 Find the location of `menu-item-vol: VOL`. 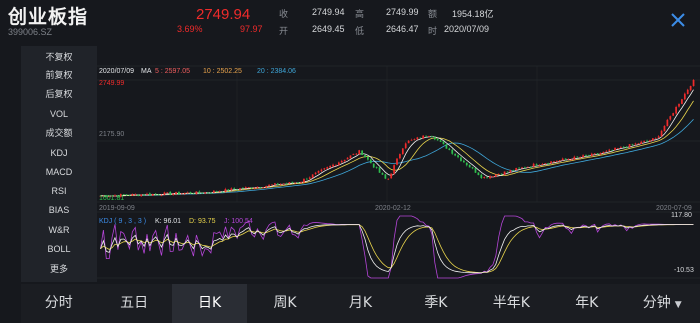

menu-item-vol: VOL is located at coordinates (59, 114).